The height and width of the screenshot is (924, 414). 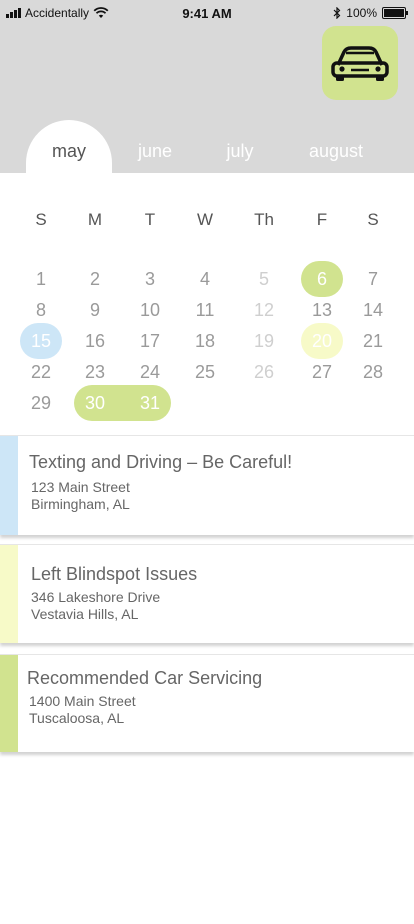 I want to click on calendar-day: 21, so click(x=373, y=341).